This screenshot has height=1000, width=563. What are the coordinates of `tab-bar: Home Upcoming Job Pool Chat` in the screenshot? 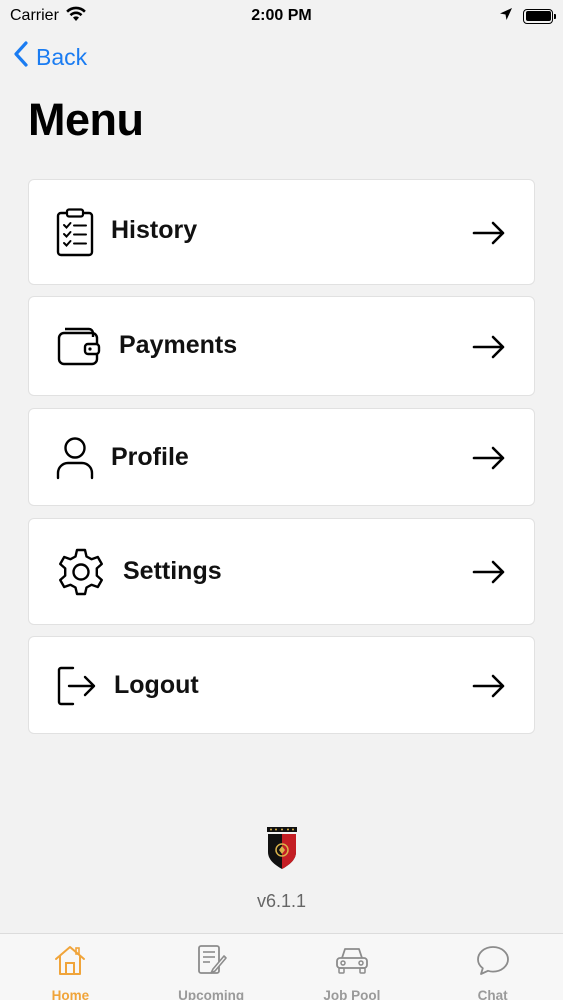 It's located at (281, 966).